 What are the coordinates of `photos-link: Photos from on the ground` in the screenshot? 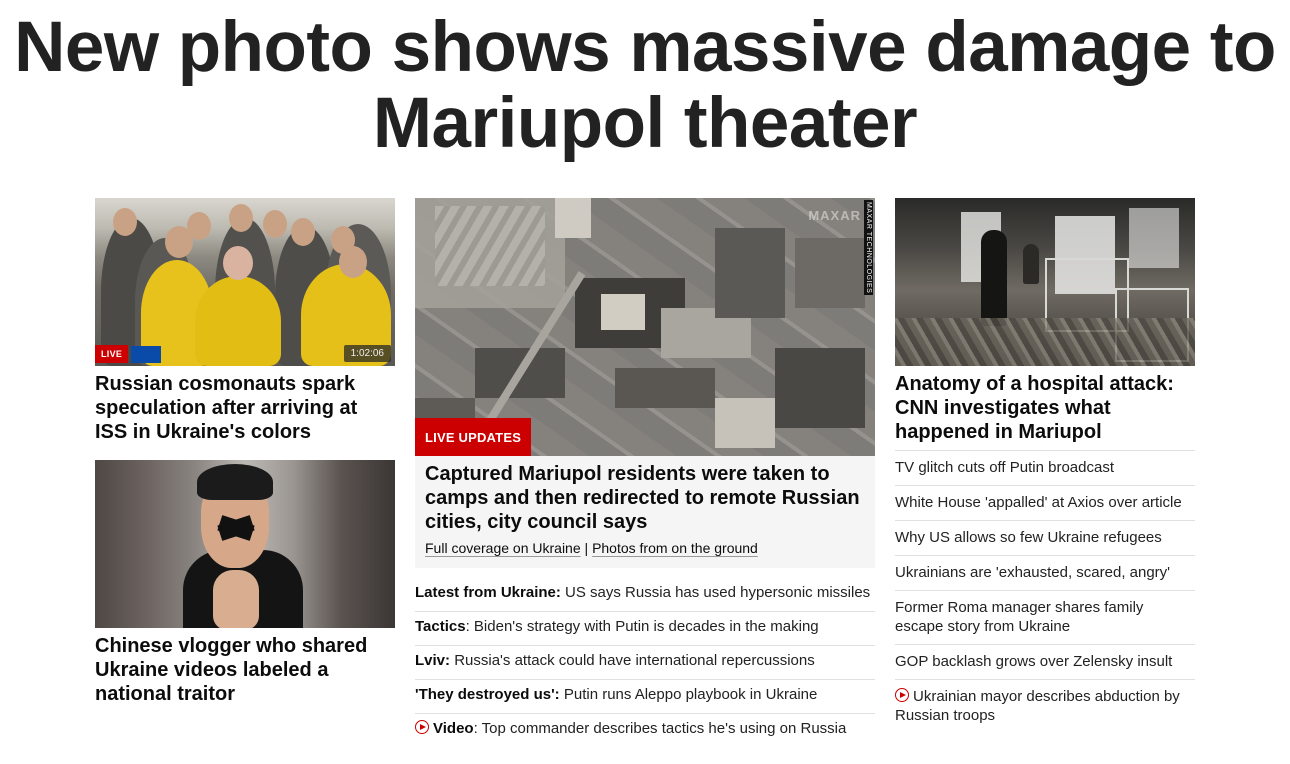 It's located at (675, 548).